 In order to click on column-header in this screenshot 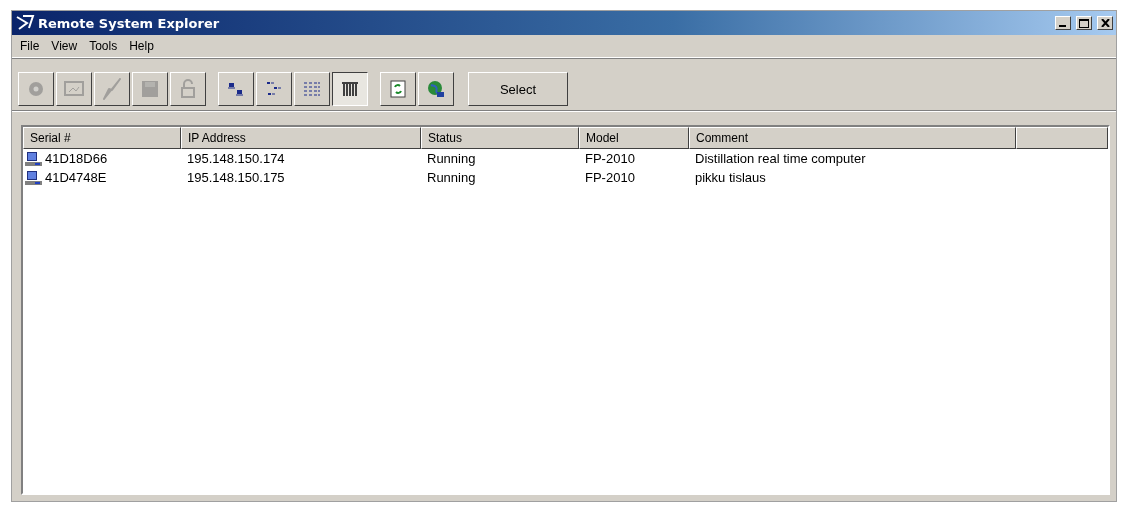, I will do `click(1062, 138)`.